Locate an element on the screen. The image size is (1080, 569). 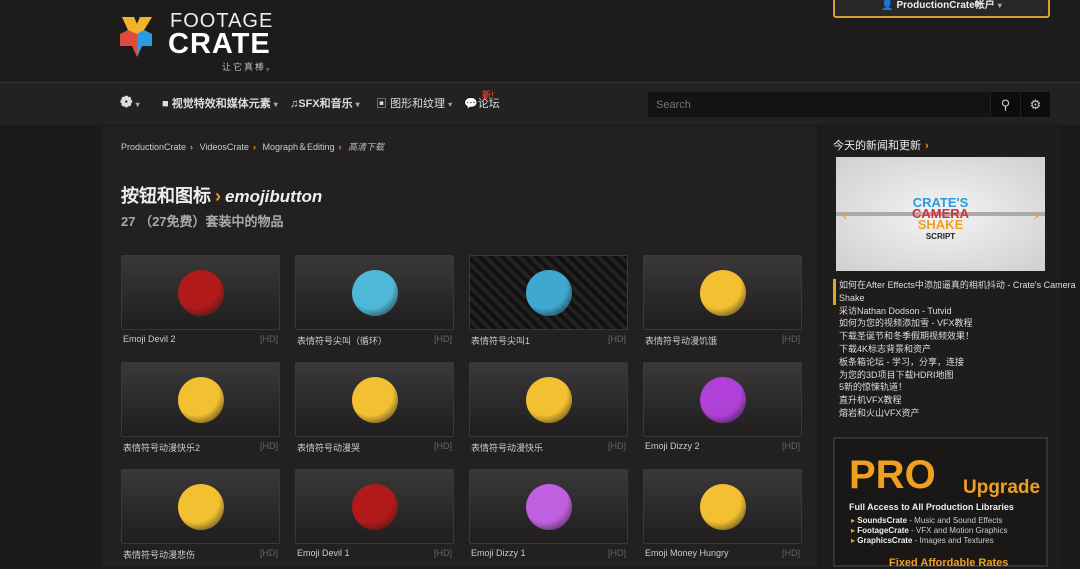
item-card: Emoji Dizzy 1 [HD] is located at coordinates (548, 513).